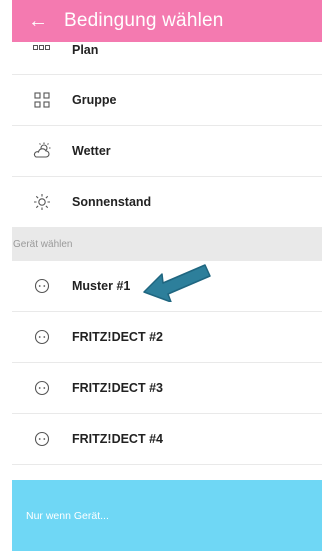  I want to click on device-item-fritzdect-2: FRITZ!DECT #2, so click(167, 337).